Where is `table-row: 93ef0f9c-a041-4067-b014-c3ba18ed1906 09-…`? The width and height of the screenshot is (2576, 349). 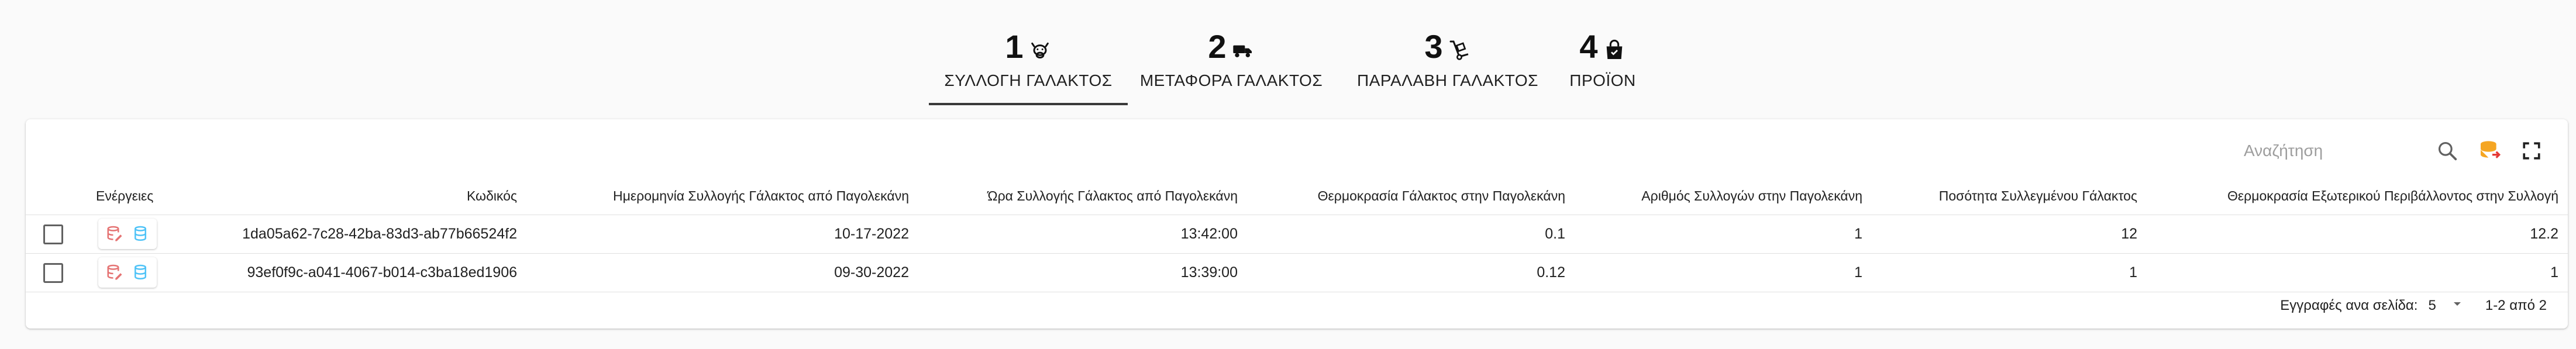 table-row: 93ef0f9c-a041-4067-b014-c3ba18ed1906 09-… is located at coordinates (1297, 273).